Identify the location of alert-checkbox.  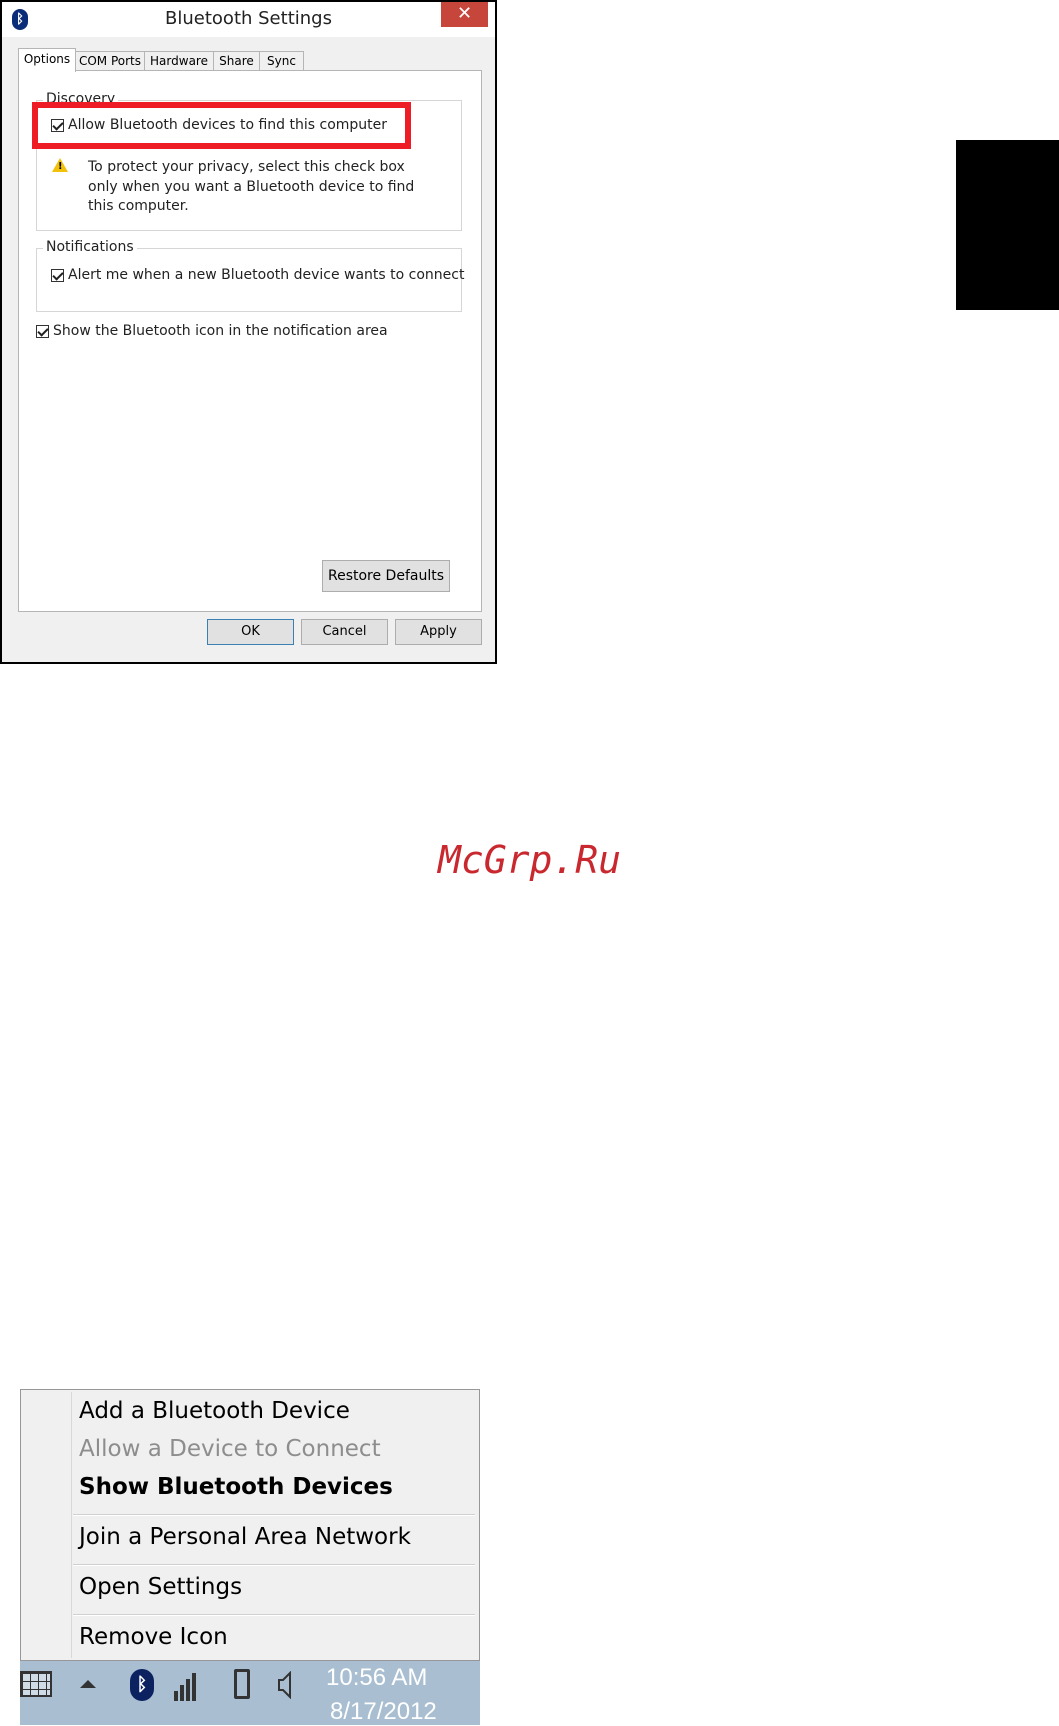
(57, 275).